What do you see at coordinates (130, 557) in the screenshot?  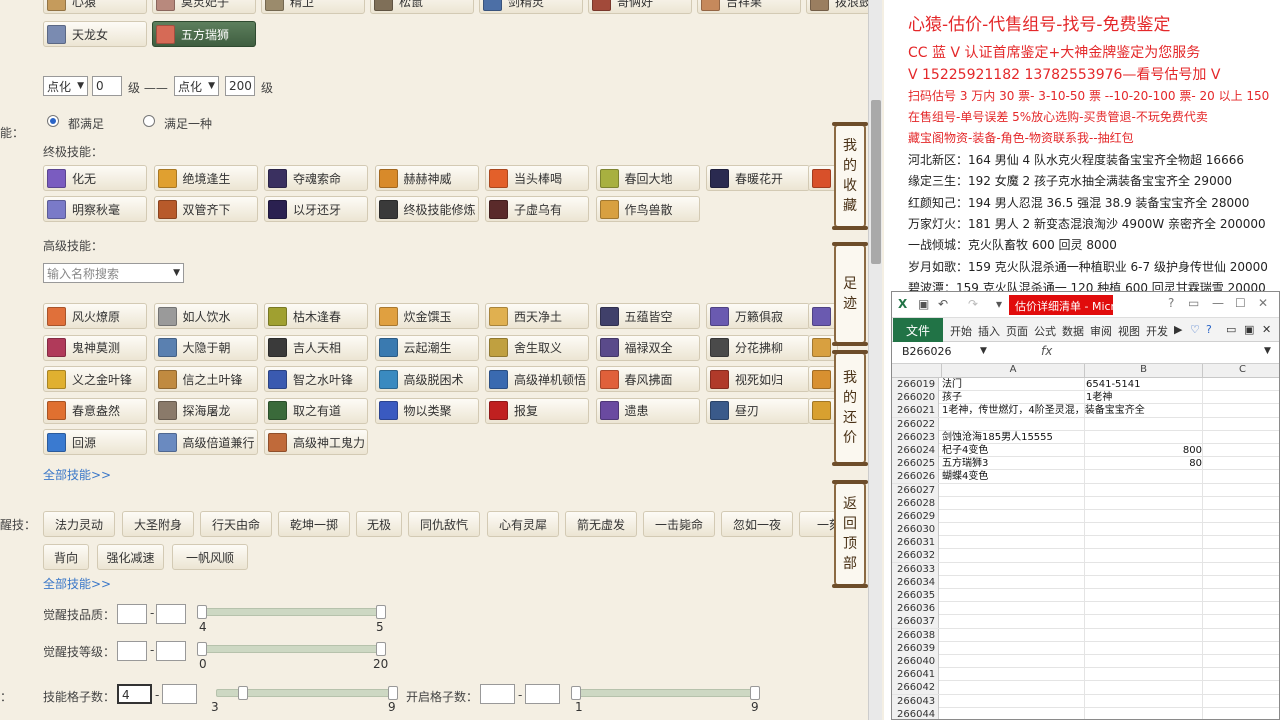 I see `awaken-skill-button: 强化减速` at bounding box center [130, 557].